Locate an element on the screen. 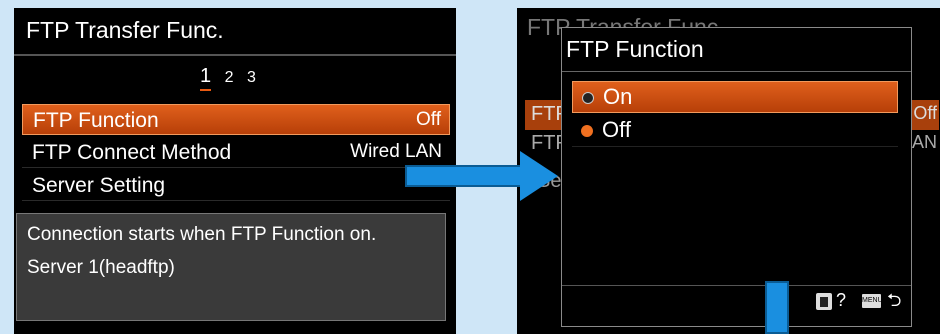 The image size is (940, 334). help-icon: ? is located at coordinates (841, 300).